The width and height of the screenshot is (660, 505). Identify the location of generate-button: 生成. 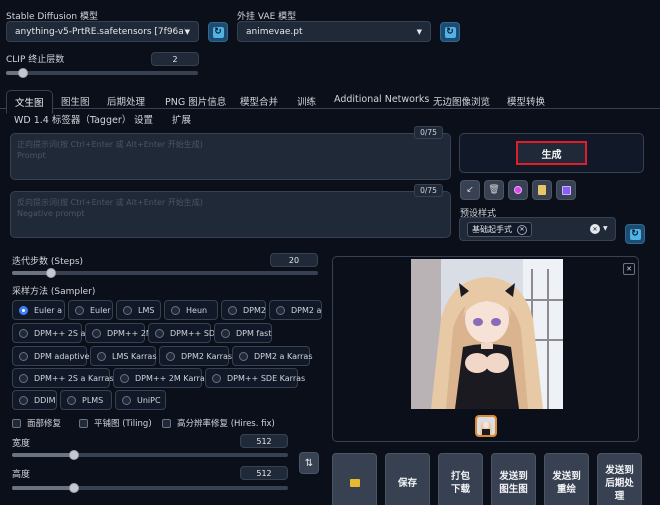
(551, 153).